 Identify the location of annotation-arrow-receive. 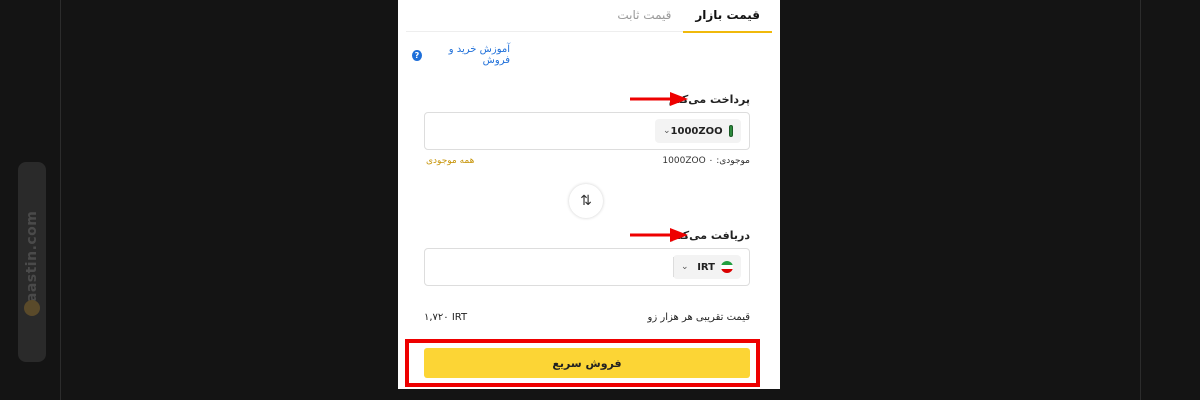
(659, 235).